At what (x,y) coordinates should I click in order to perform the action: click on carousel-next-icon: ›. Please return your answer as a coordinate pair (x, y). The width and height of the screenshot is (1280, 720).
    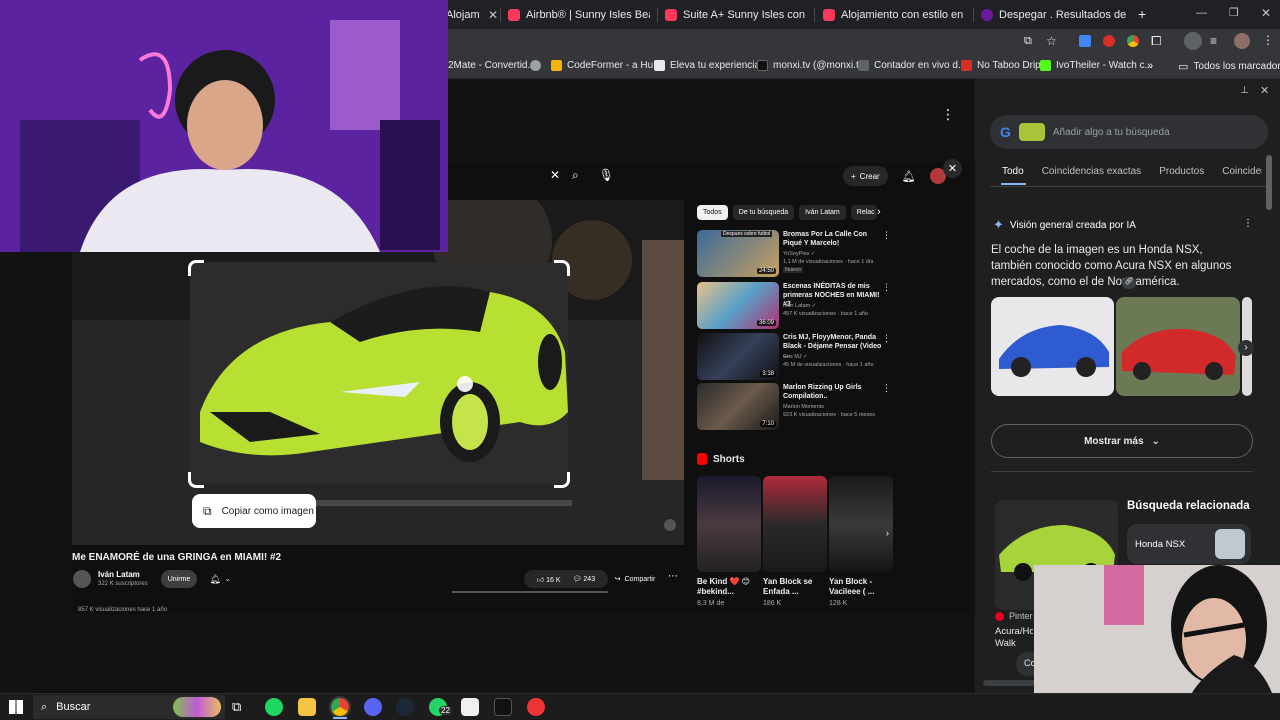
    Looking at the image, I should click on (1246, 348).